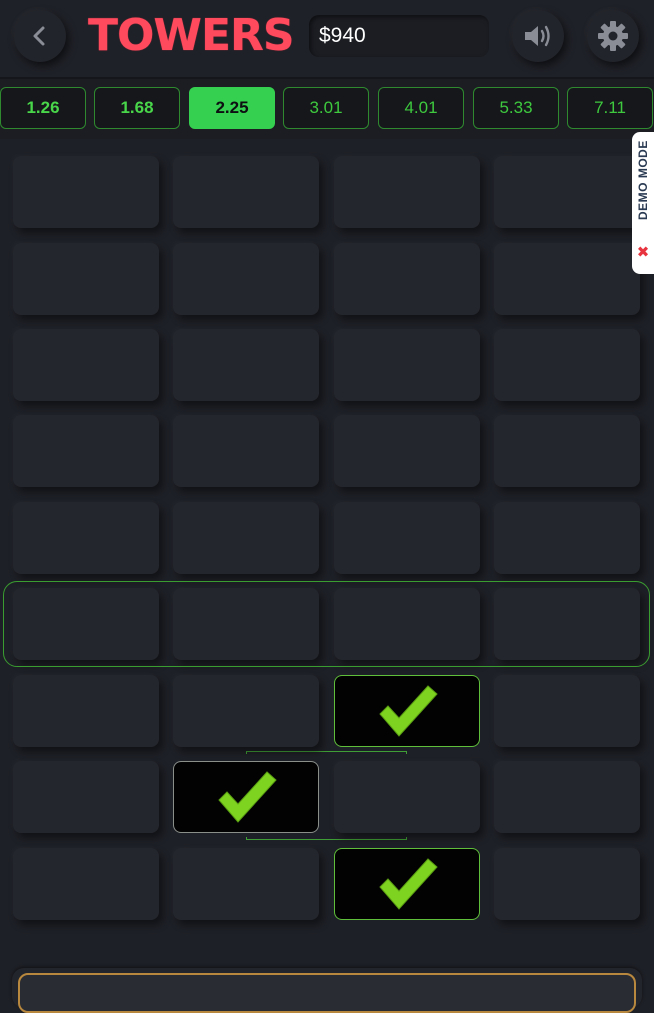  I want to click on multiplier-row: 1.26 1.68 2.25 3.01 4.01 5.33 7.11, so click(327, 109).